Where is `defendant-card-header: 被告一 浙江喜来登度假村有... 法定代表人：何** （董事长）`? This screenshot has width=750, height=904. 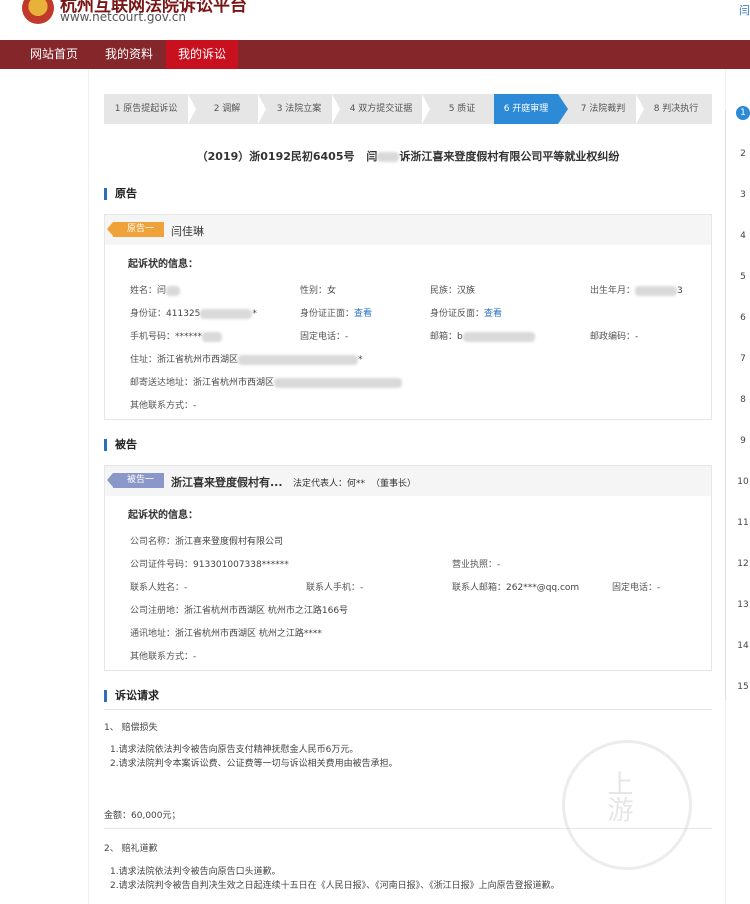
defendant-card-header: 被告一 浙江喜来登度假村有... 法定代表人：何** （董事长） is located at coordinates (408, 481).